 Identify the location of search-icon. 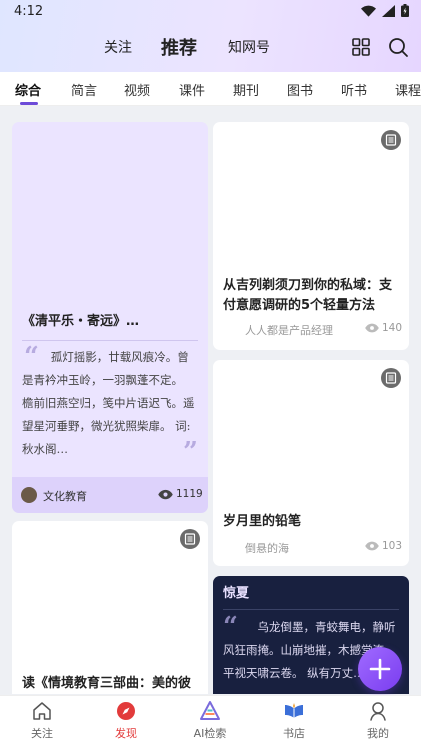
(398, 47).